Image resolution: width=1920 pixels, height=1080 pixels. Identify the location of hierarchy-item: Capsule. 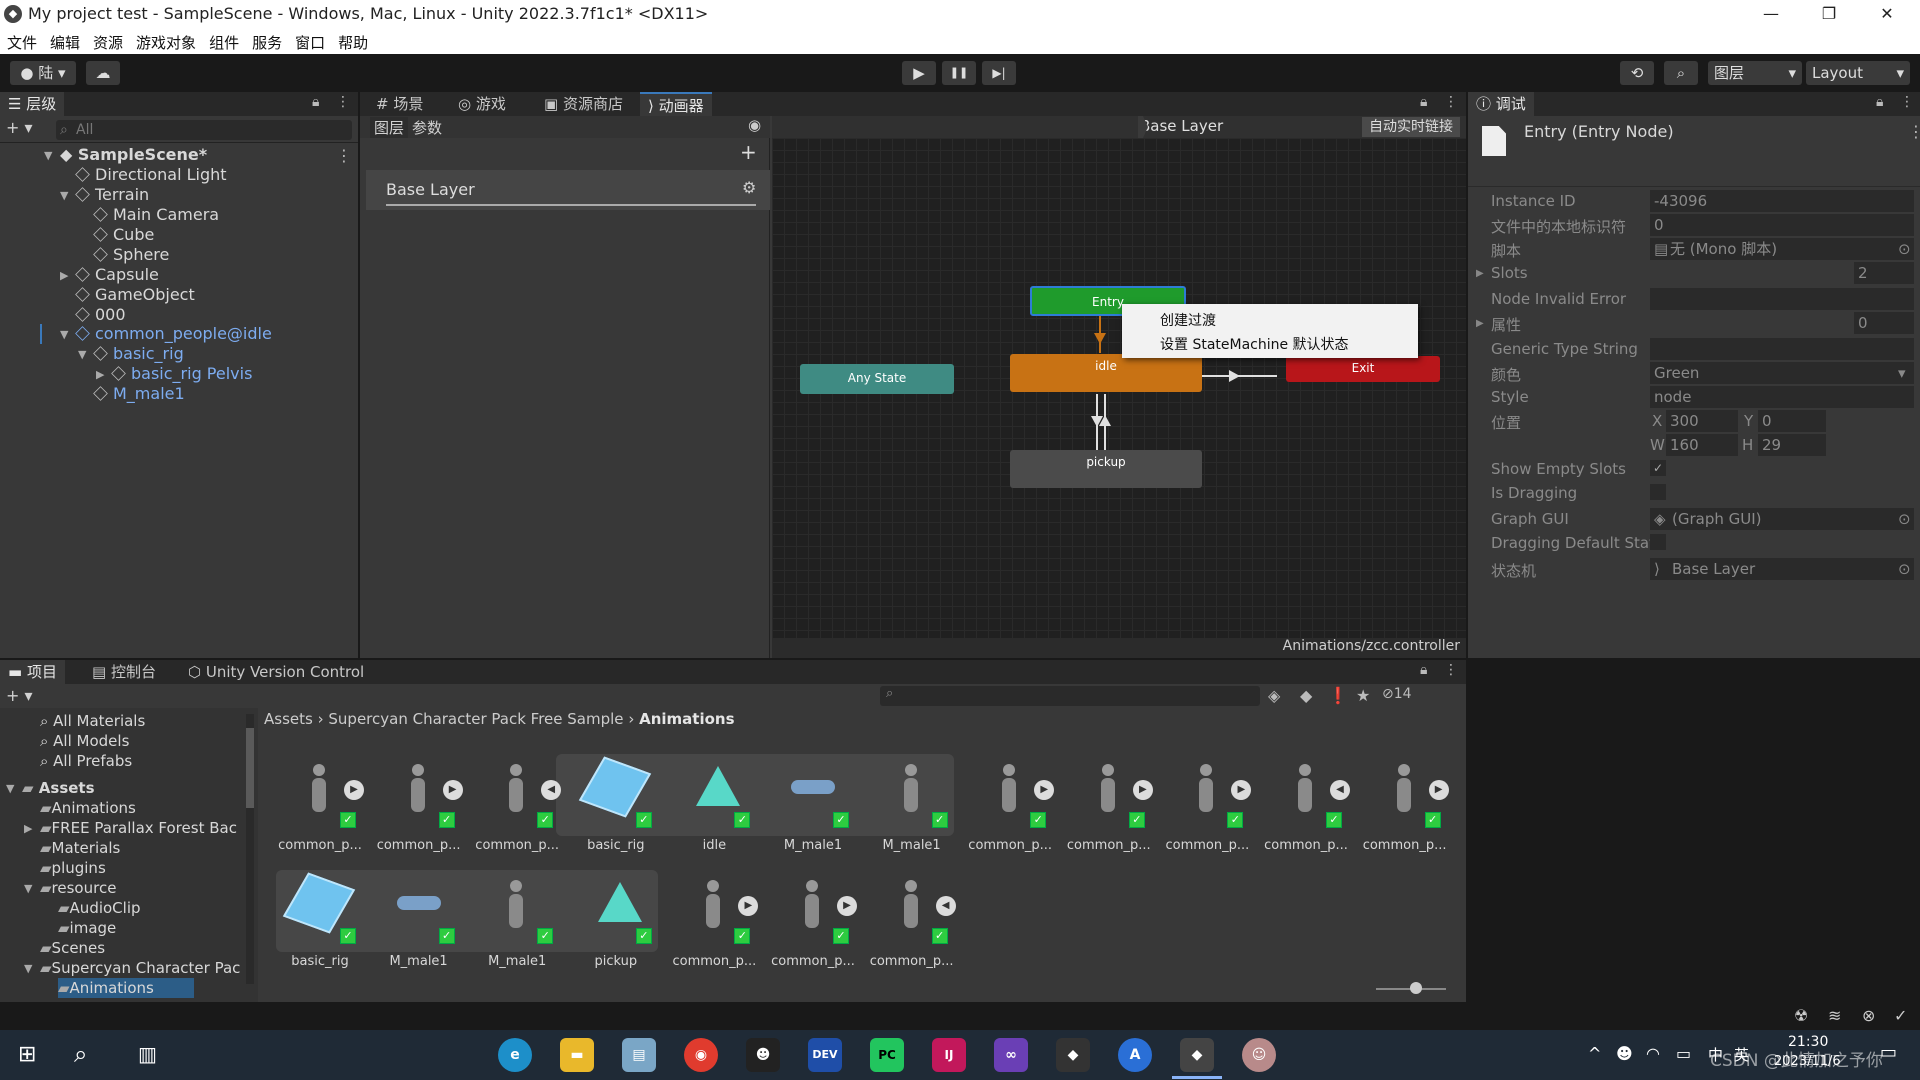
(117, 275).